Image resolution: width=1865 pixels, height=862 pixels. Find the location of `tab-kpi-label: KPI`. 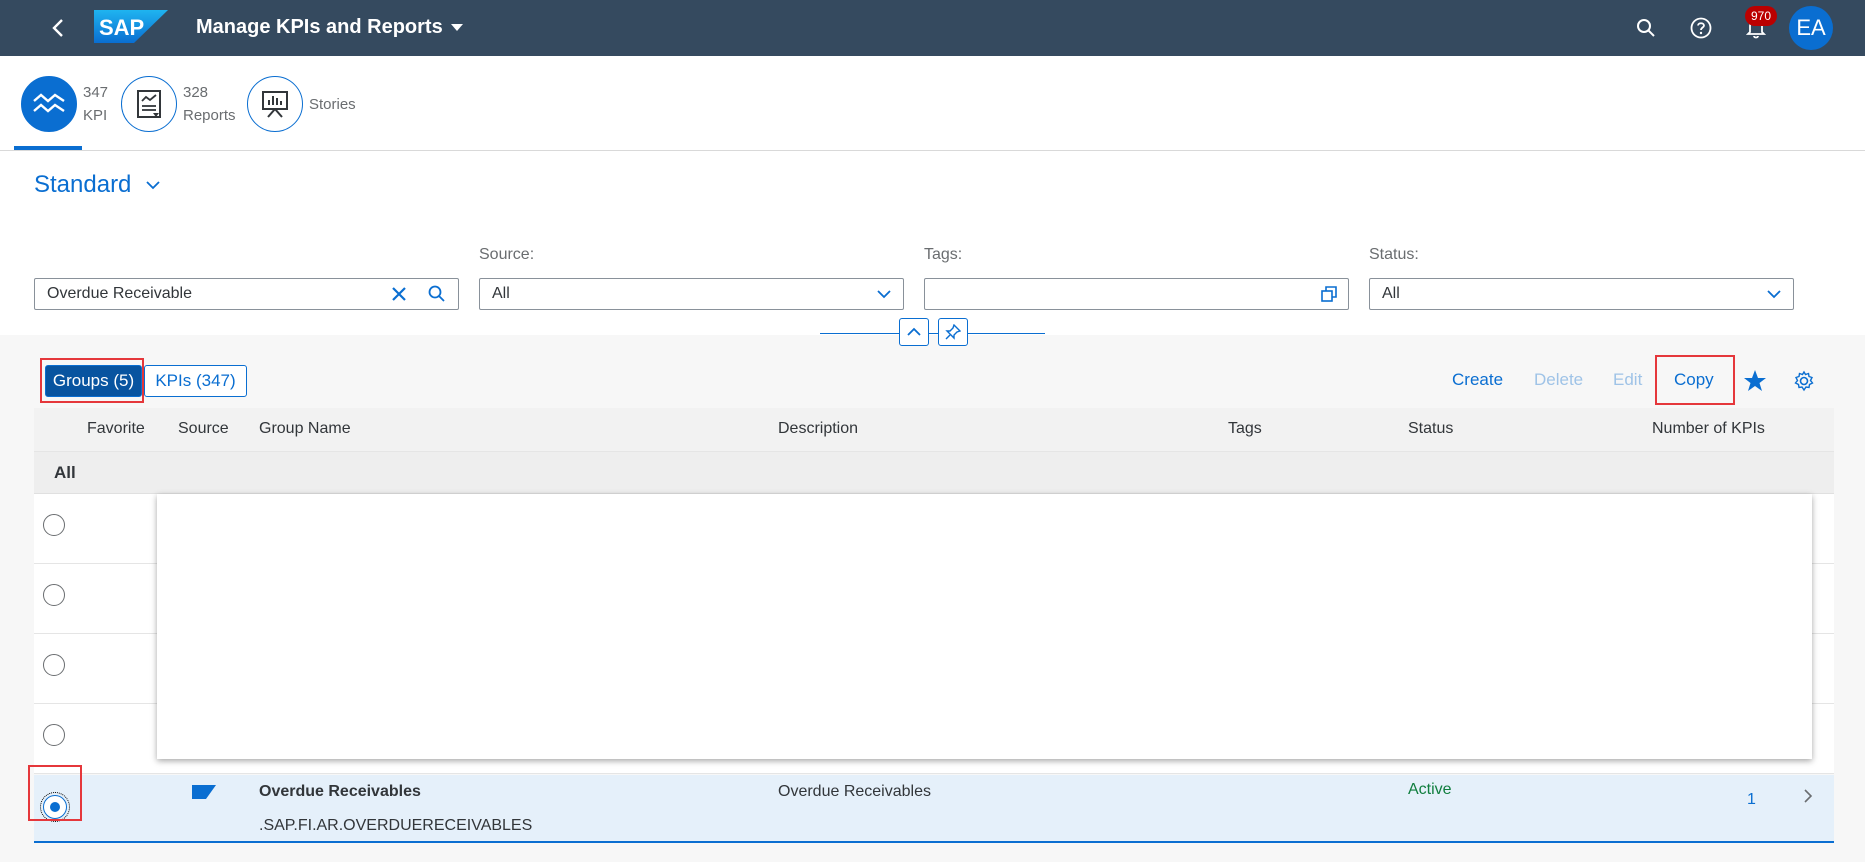

tab-kpi-label: KPI is located at coordinates (95, 115).